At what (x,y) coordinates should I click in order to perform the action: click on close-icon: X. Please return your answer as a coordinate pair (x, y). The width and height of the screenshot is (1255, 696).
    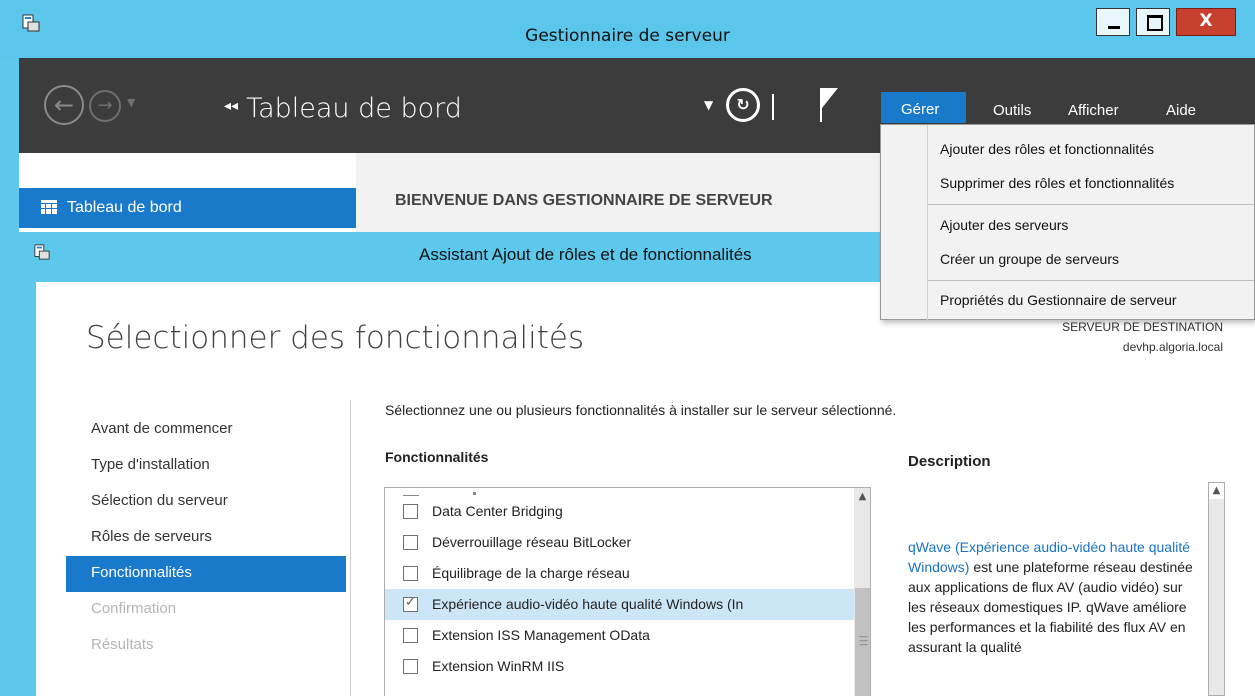
    Looking at the image, I should click on (1206, 21).